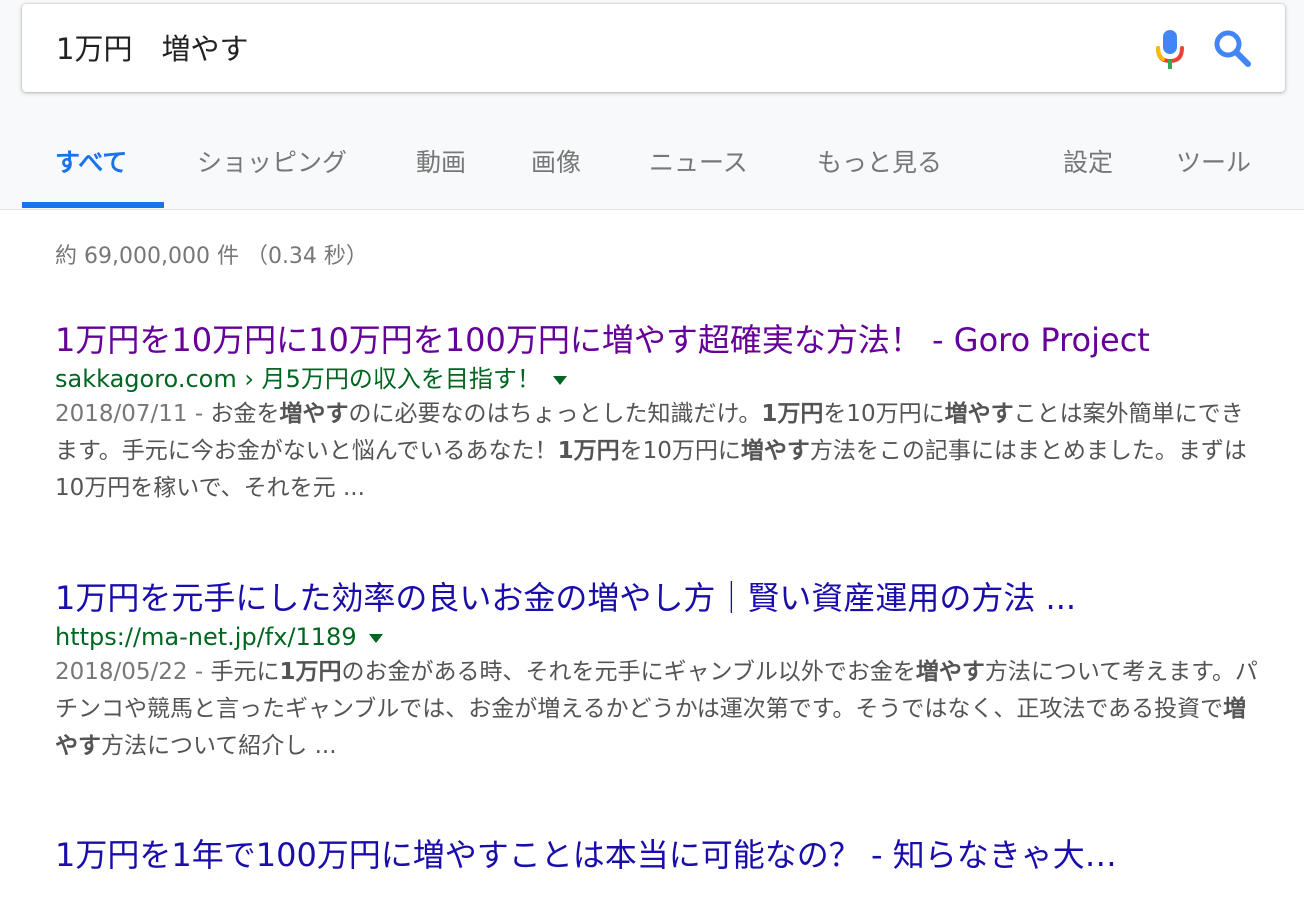 The height and width of the screenshot is (898, 1304). Describe the element at coordinates (206, 637) in the screenshot. I see `result-breadcrumb: https://ma-net.jp/fx/1189` at that location.